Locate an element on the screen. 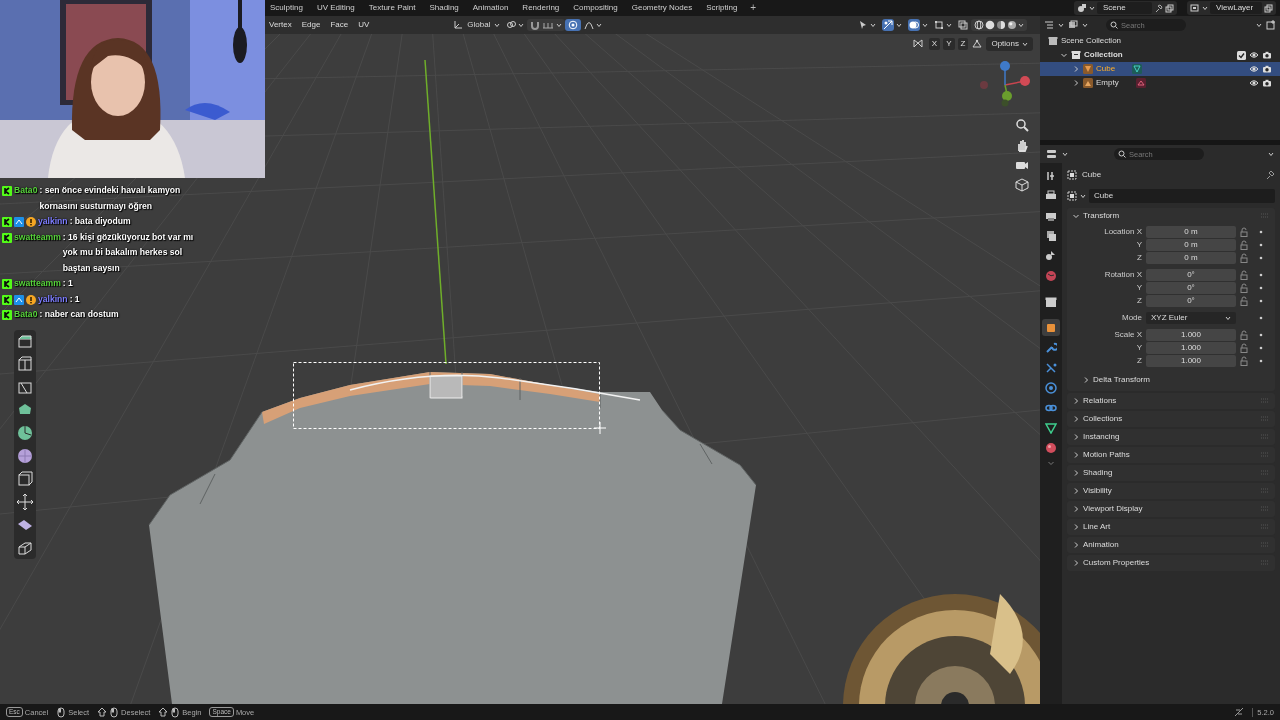 This screenshot has width=1280, height=720. workspace-tab: Texture Paint is located at coordinates (392, 8).